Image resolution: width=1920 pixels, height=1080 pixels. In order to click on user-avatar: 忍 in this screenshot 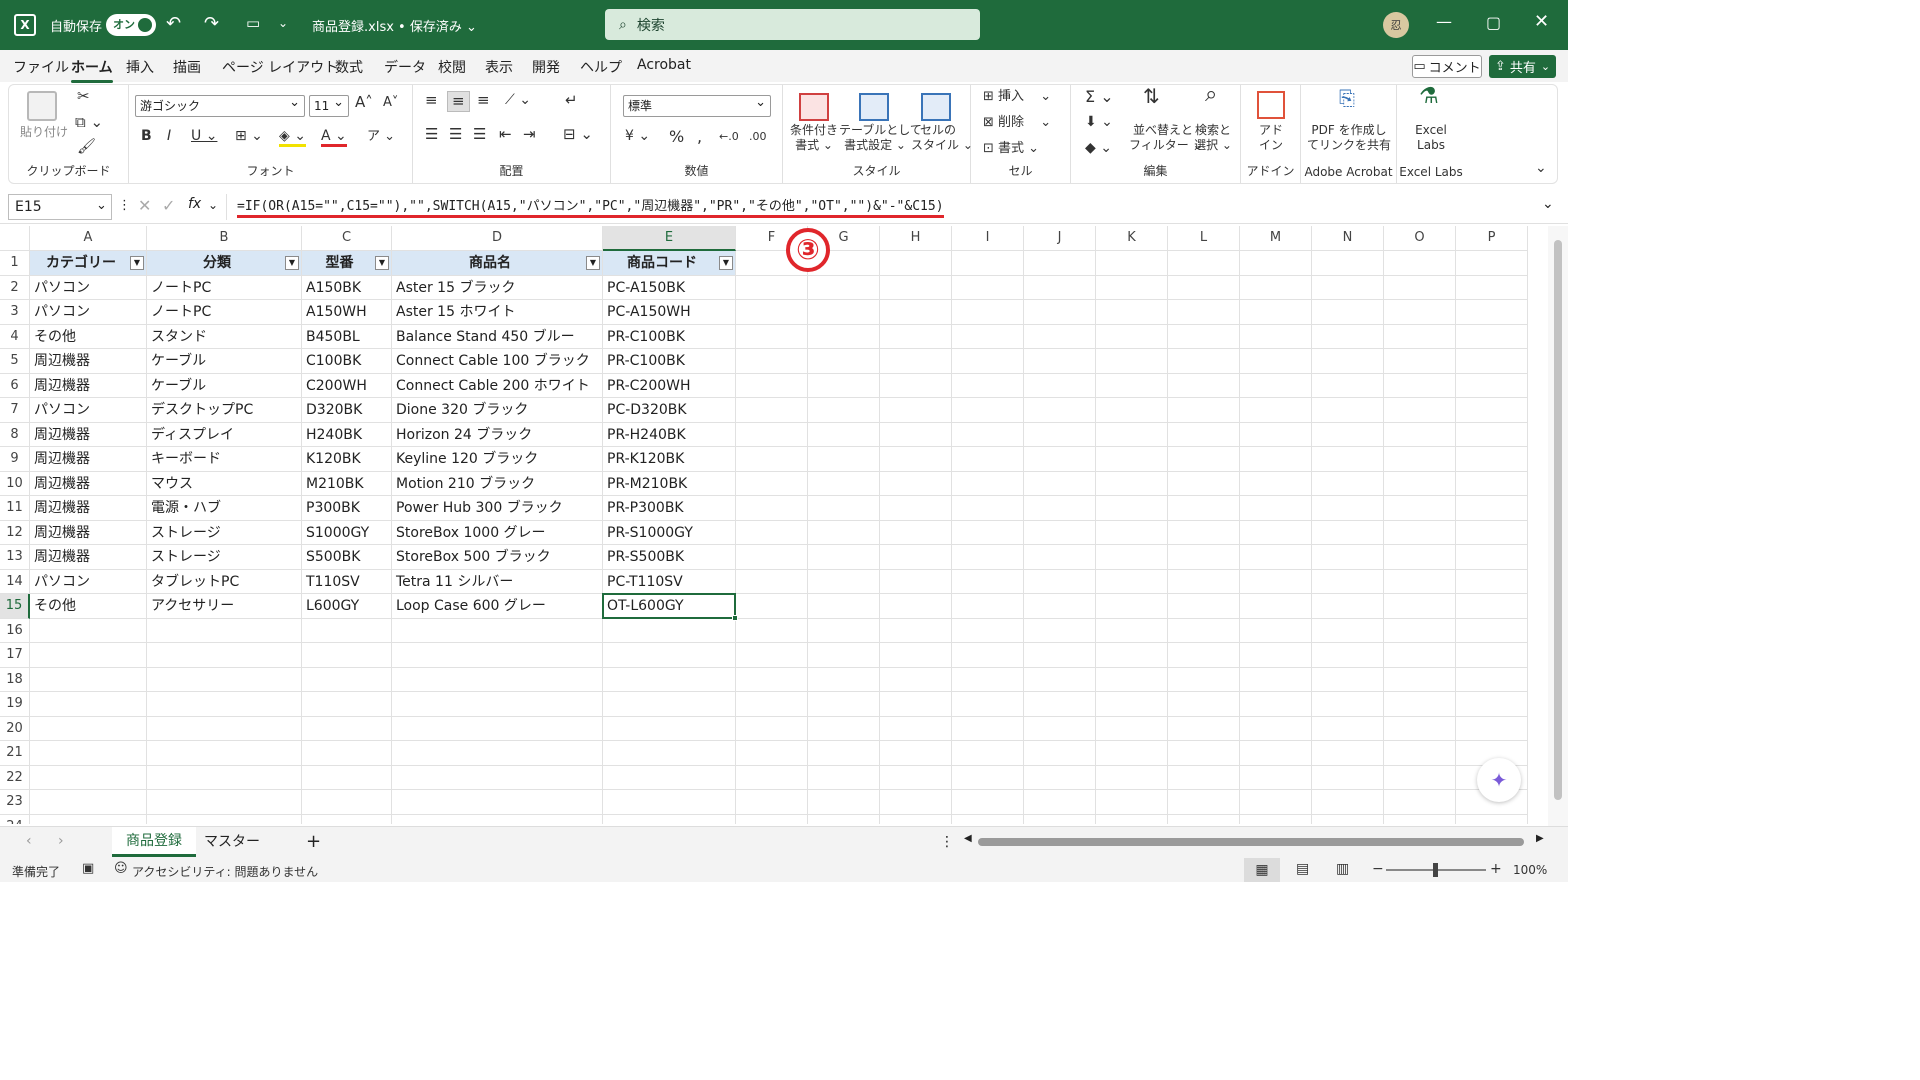, I will do `click(1396, 25)`.